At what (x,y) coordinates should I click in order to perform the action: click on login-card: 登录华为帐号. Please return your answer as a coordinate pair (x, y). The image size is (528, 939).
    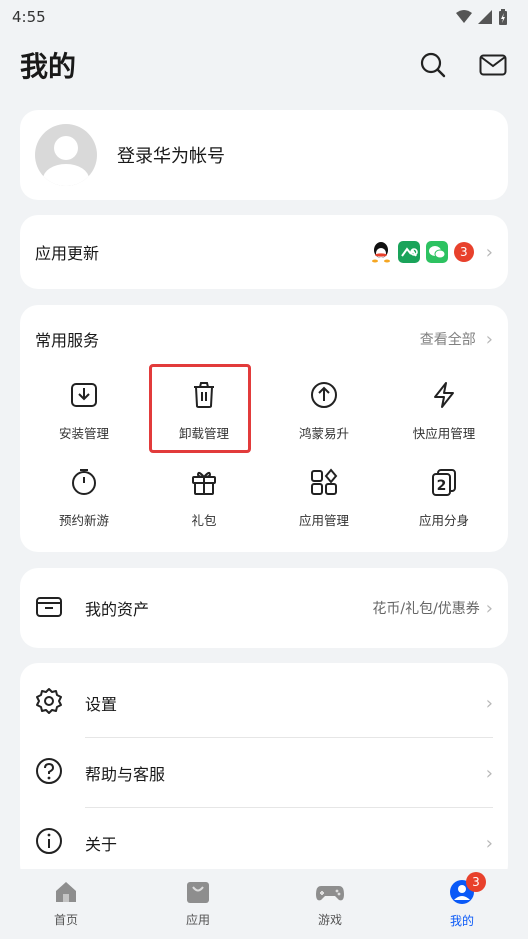
    Looking at the image, I should click on (264, 155).